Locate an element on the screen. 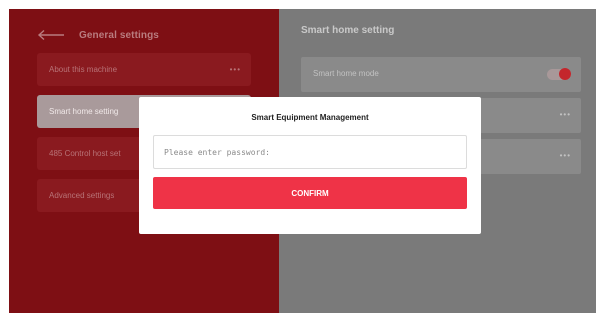  setting-row-smart-home-mode: Smart home mode is located at coordinates (441, 74).